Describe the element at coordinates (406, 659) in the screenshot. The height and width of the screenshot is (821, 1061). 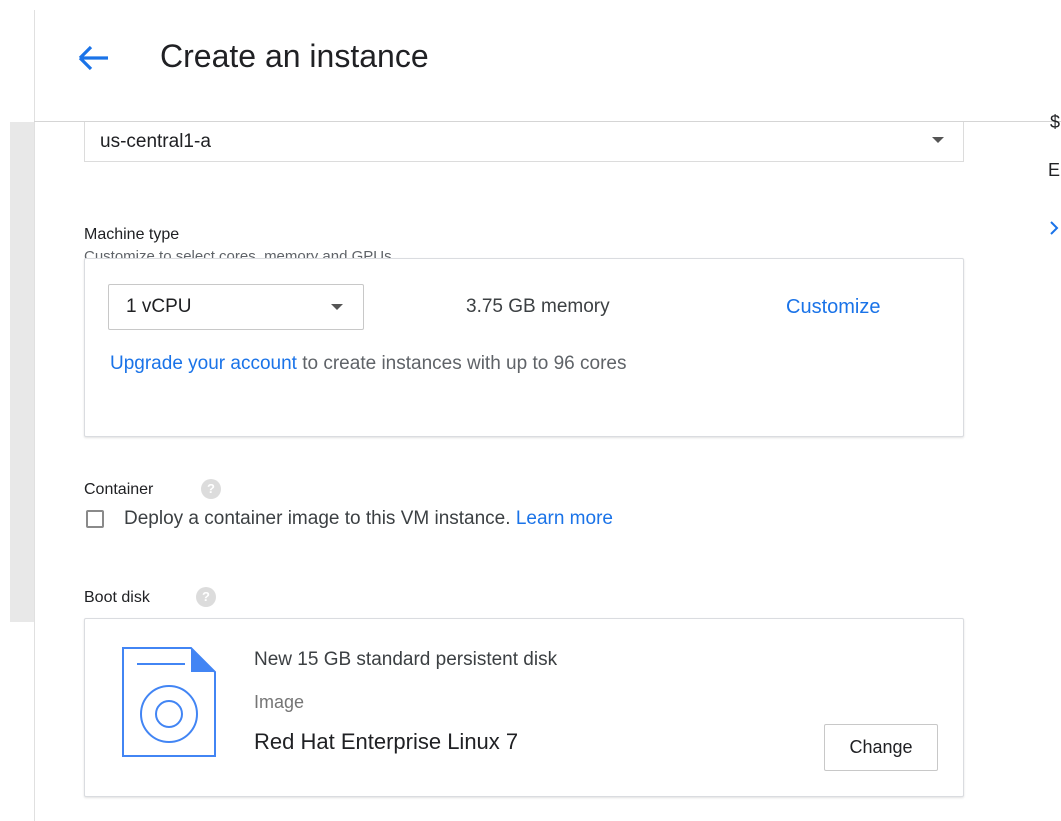
I see `disk-description: New 15 GB standard persistent disk` at that location.